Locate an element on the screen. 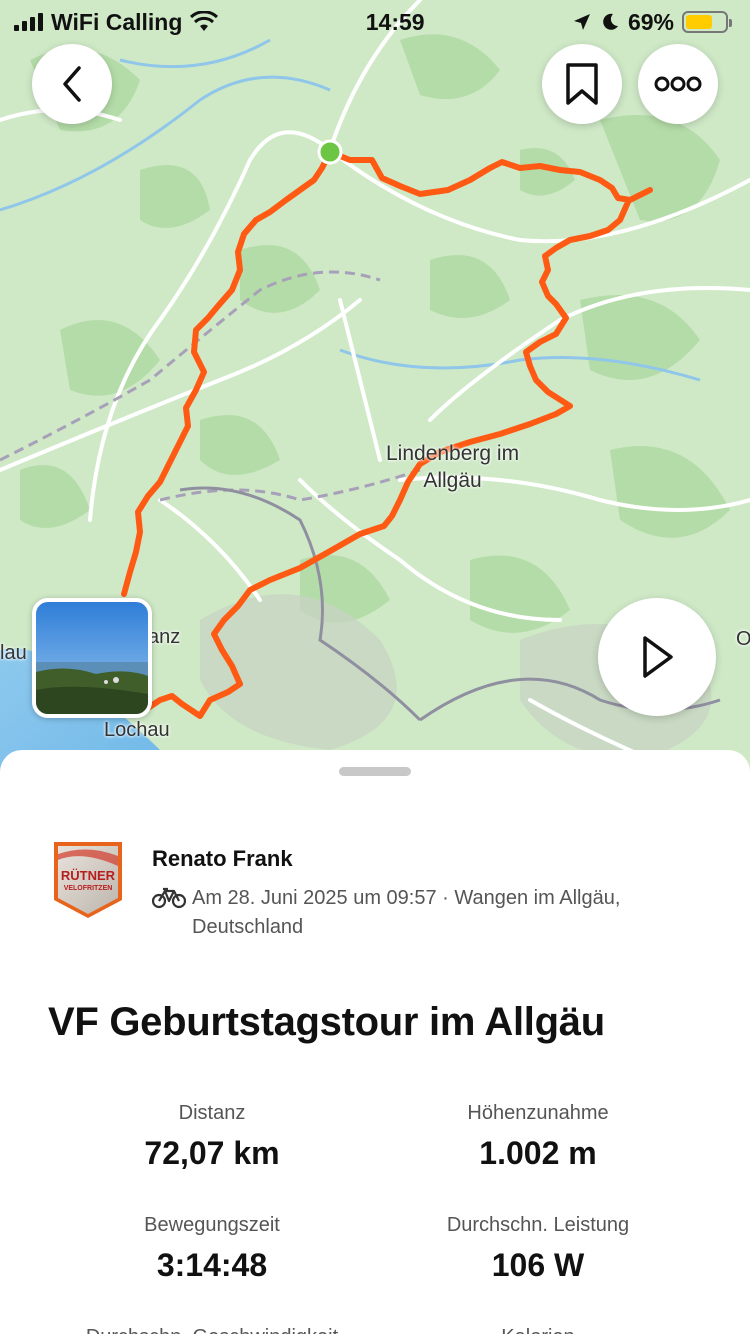 The width and height of the screenshot is (750, 1334). battery-icon is located at coordinates (707, 22).